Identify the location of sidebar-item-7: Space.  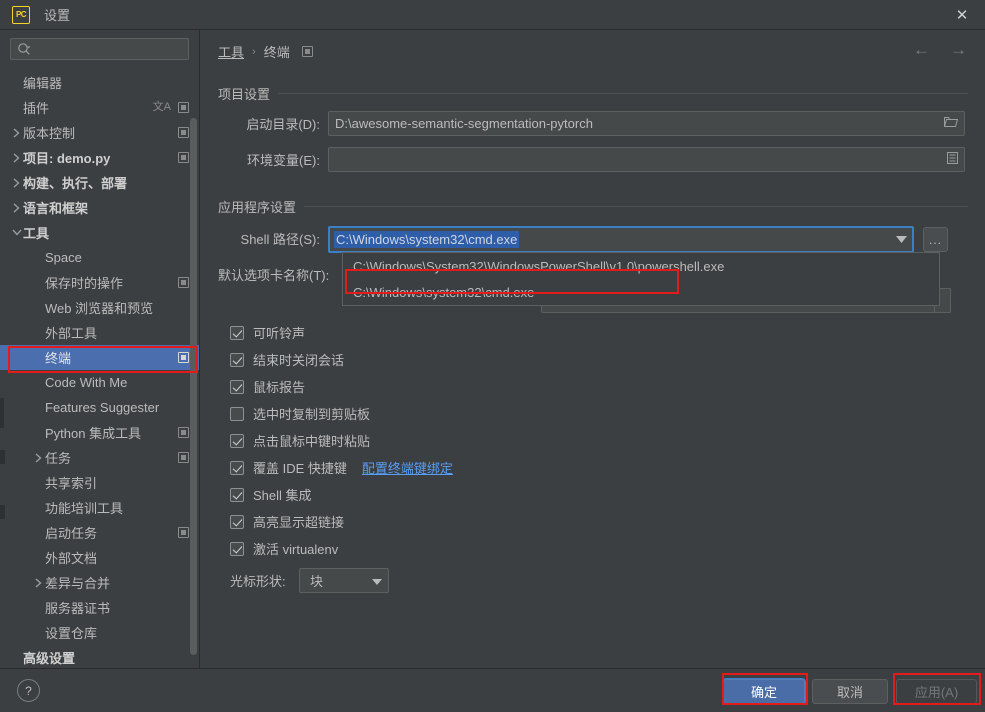
(99, 257).